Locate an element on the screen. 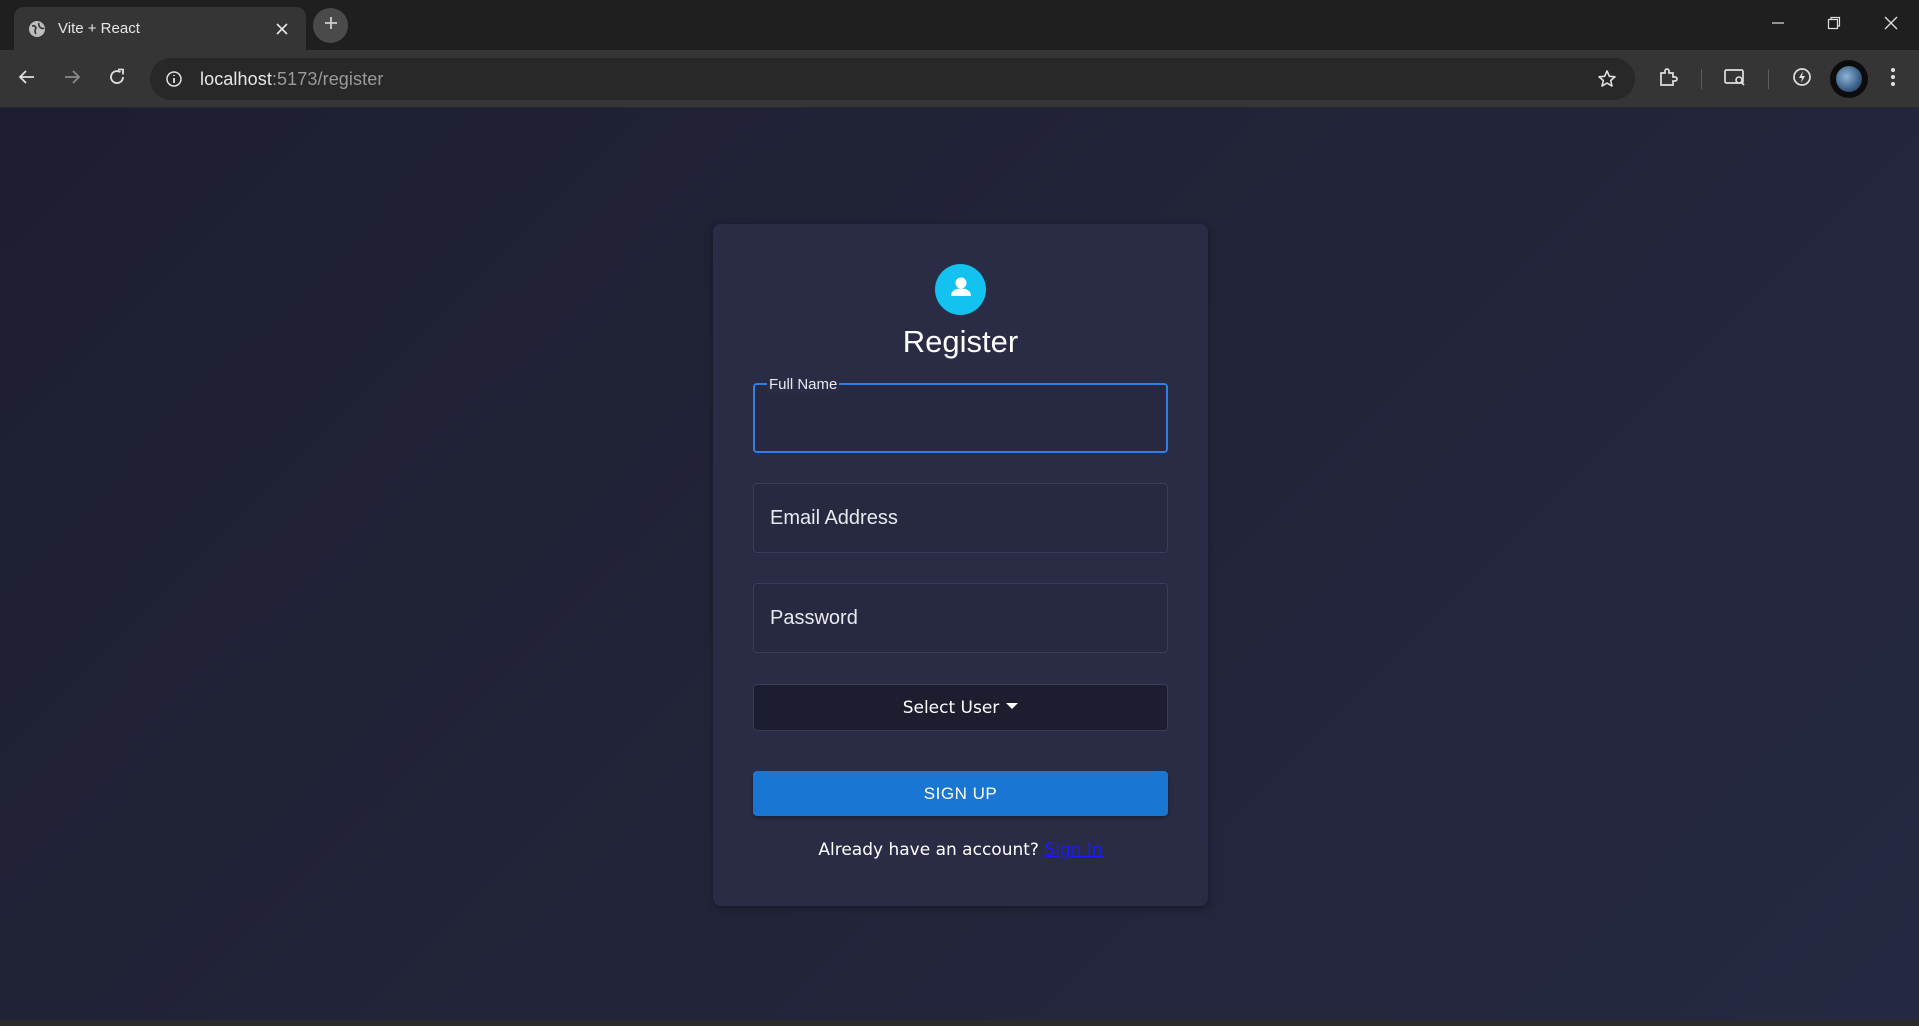 This screenshot has height=1026, width=1919. restore-button is located at coordinates (1834, 25).